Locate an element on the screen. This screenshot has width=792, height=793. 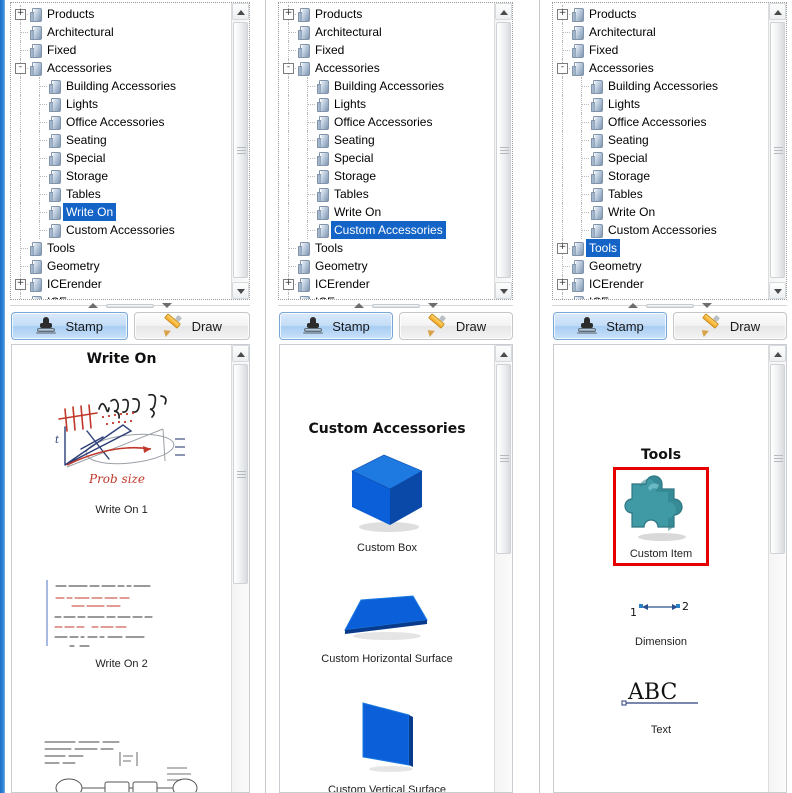
stamp-button-3: Stamp is located at coordinates (610, 326).